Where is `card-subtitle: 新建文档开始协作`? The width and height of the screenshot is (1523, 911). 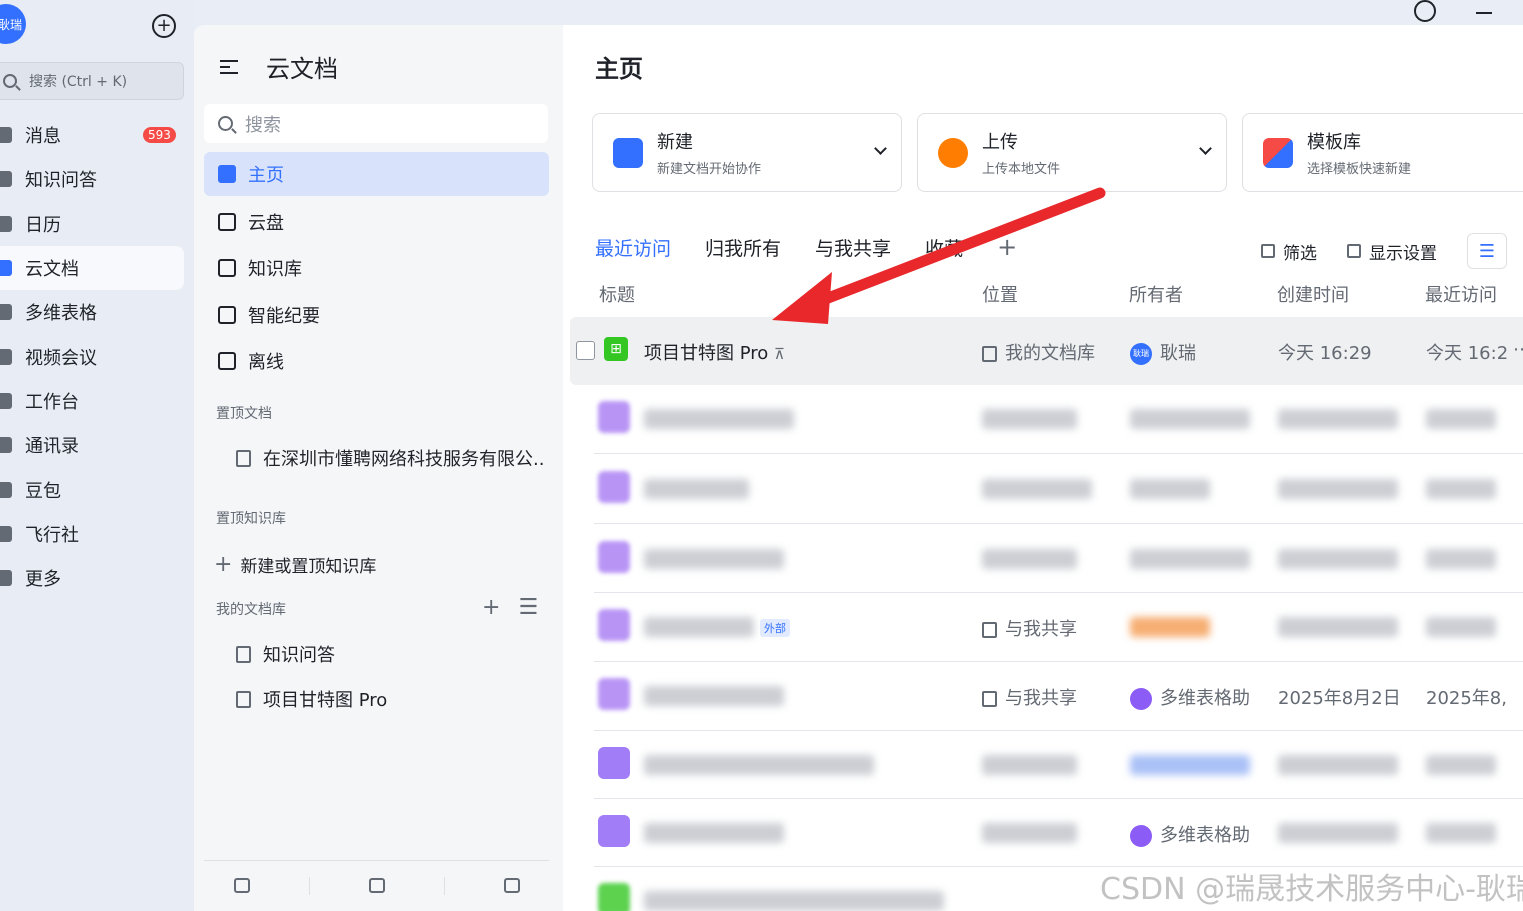 card-subtitle: 新建文档开始协作 is located at coordinates (709, 169).